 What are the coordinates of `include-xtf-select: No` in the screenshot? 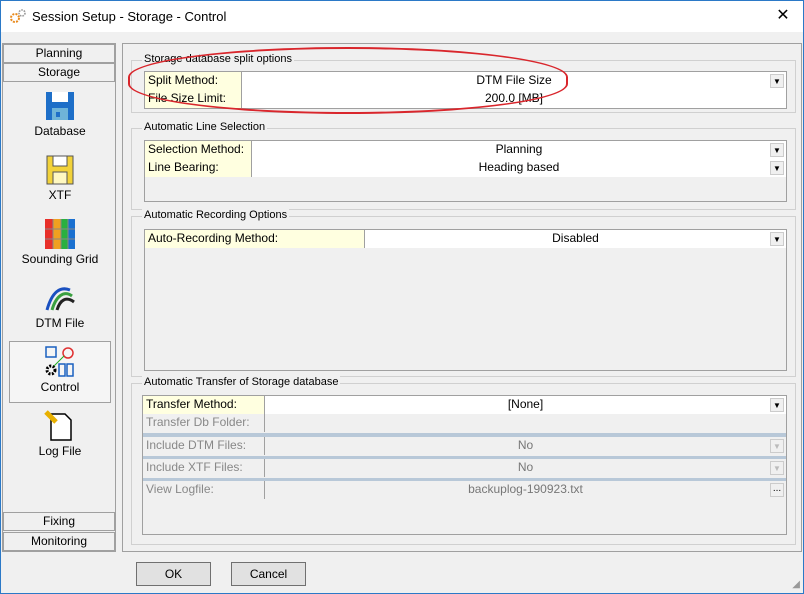 It's located at (525, 468).